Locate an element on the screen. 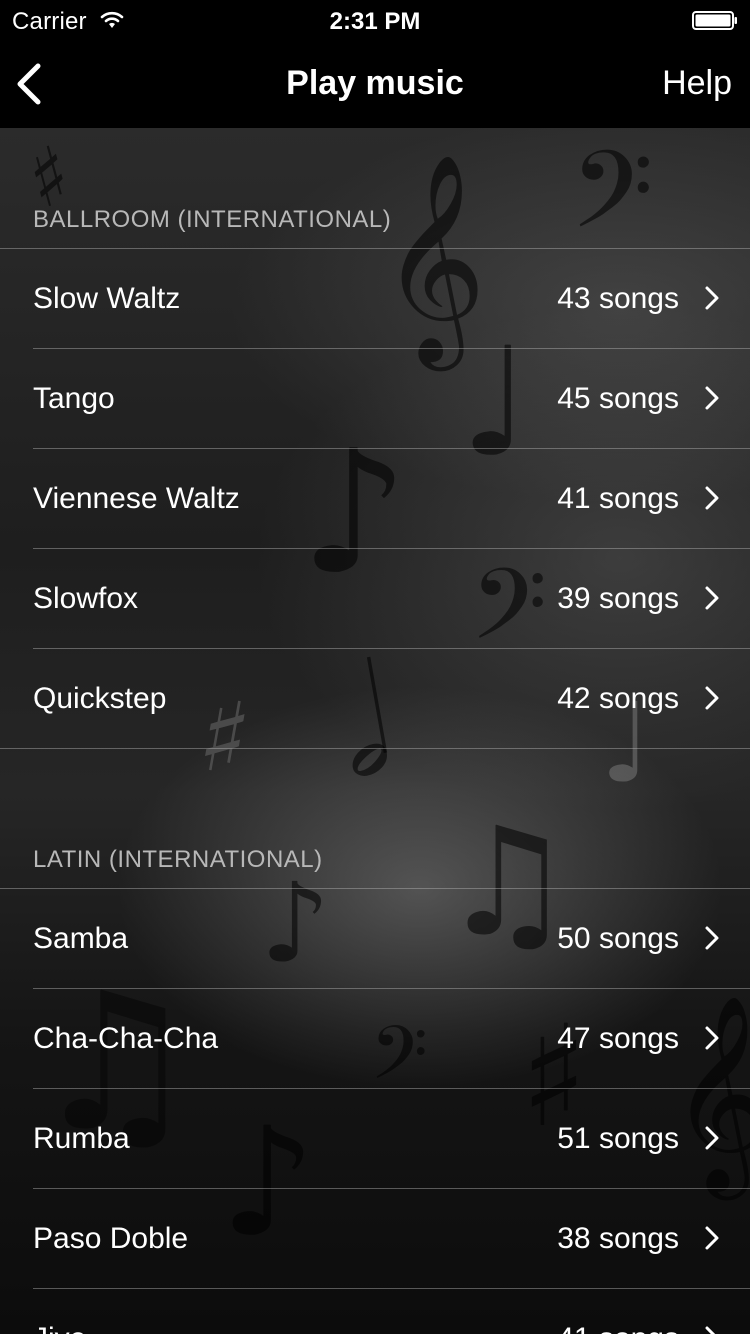 The width and height of the screenshot is (750, 1334). page-title: Play music is located at coordinates (375, 83).